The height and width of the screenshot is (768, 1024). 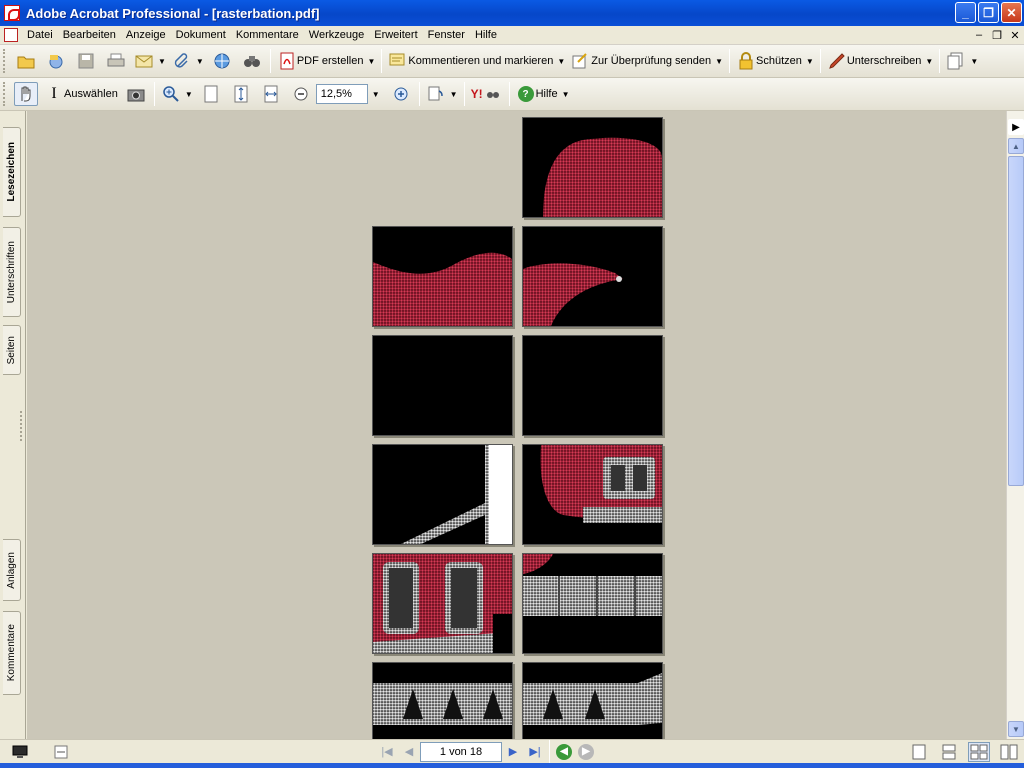 What do you see at coordinates (464, 94) in the screenshot?
I see `toolbar-separator` at bounding box center [464, 94].